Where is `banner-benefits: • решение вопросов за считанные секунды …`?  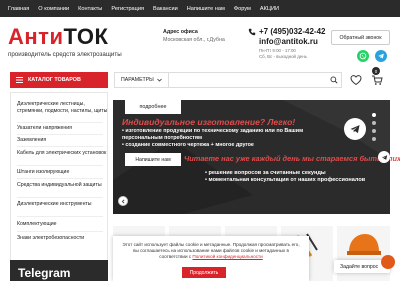
banner-benefits: • решение вопросов за считанные секунды … is located at coordinates (285, 177).